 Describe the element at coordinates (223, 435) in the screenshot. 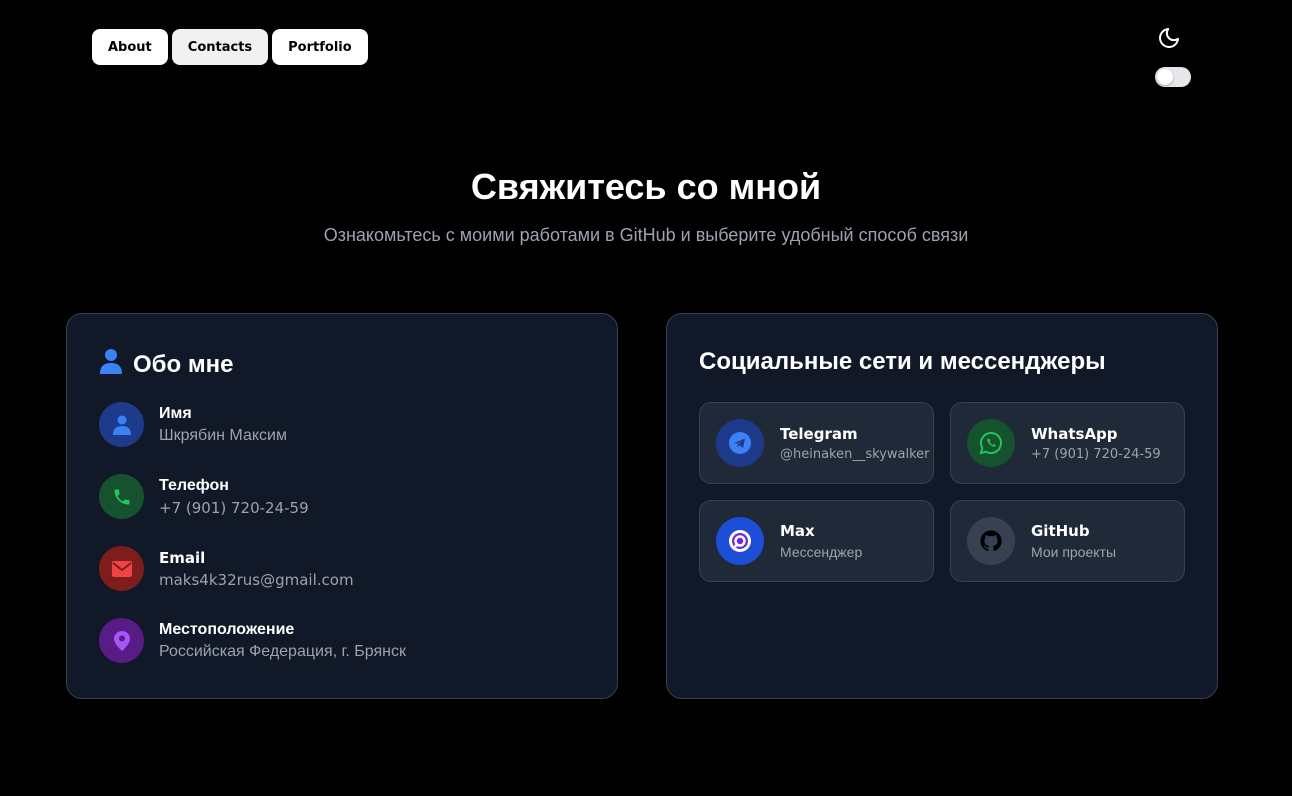

I see `info-value: Шкрябин Максим` at that location.